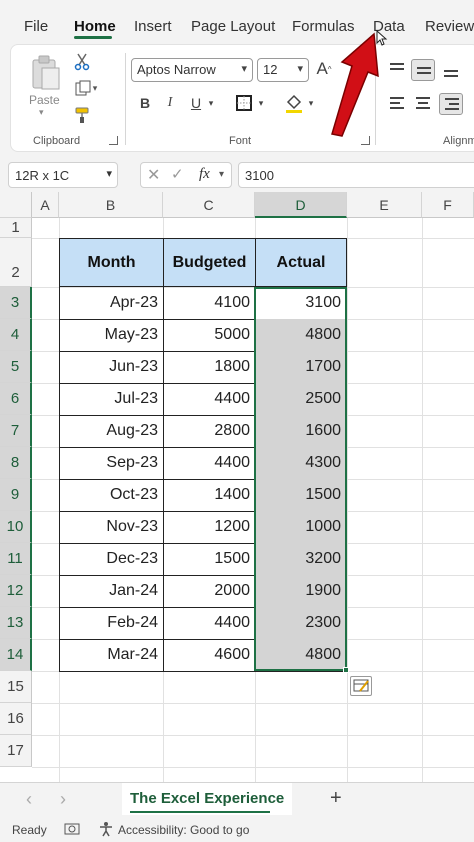 Image resolution: width=474 pixels, height=842 pixels. I want to click on cell-budgeted: 2000, so click(209, 591).